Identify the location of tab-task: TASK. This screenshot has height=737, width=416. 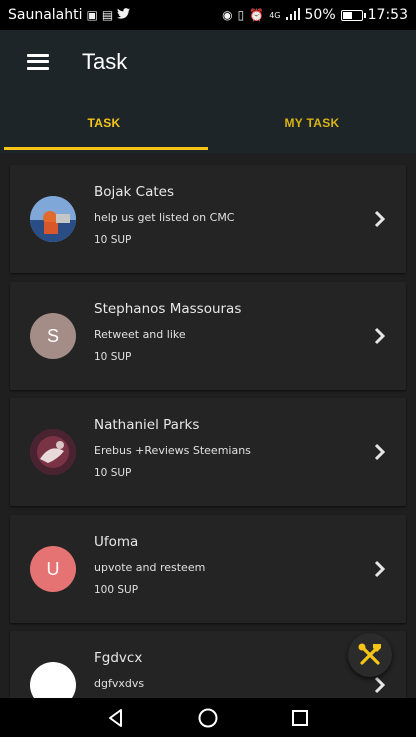
(104, 123).